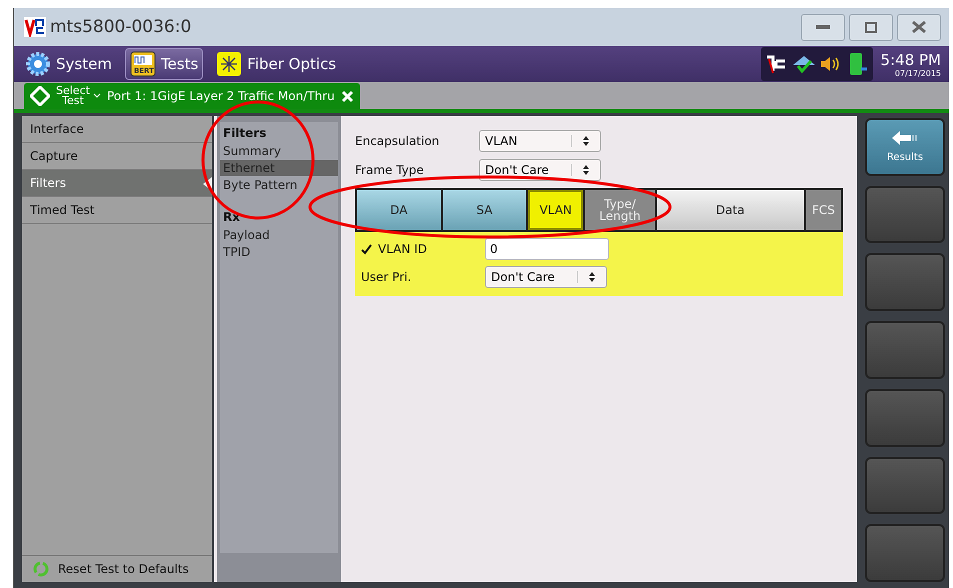  I want to click on maximize-button, so click(871, 27).